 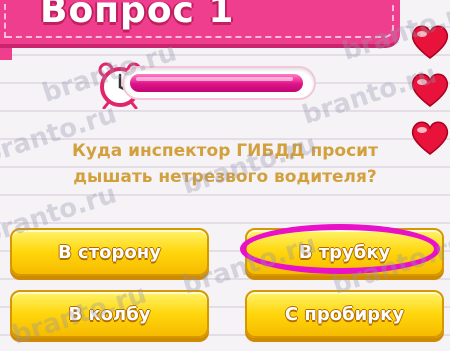 I want to click on question-header: Вопрос 1, so click(x=200, y=24).